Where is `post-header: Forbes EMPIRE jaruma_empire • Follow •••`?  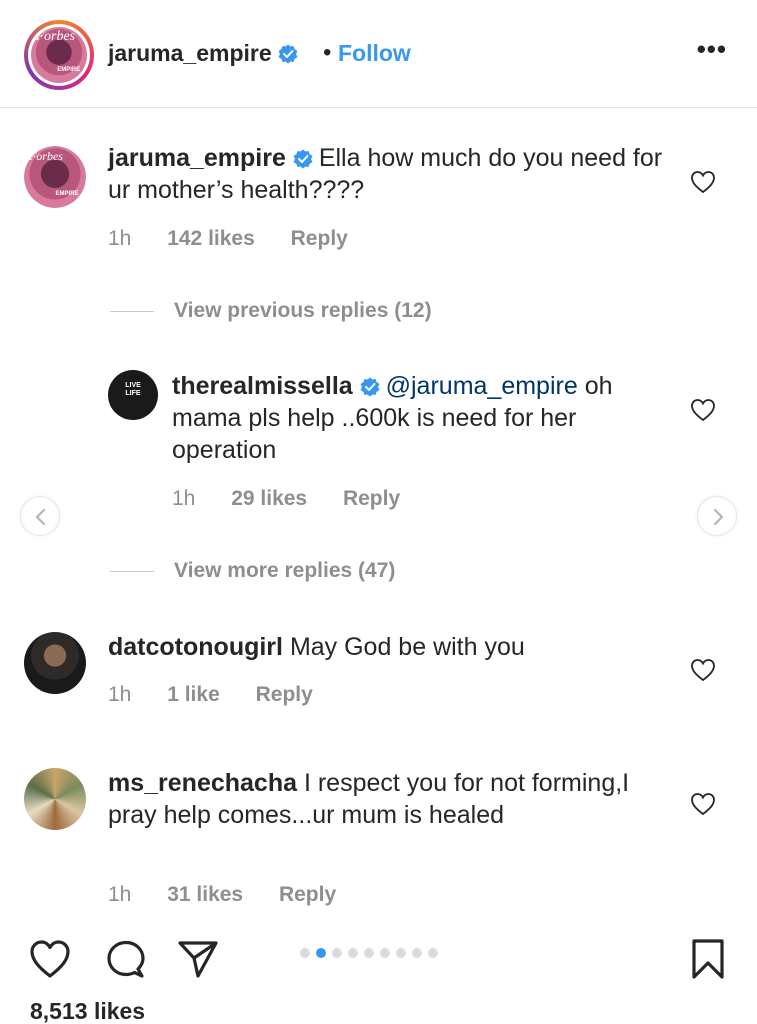 post-header: Forbes EMPIRE jaruma_empire • Follow ••• is located at coordinates (378, 54).